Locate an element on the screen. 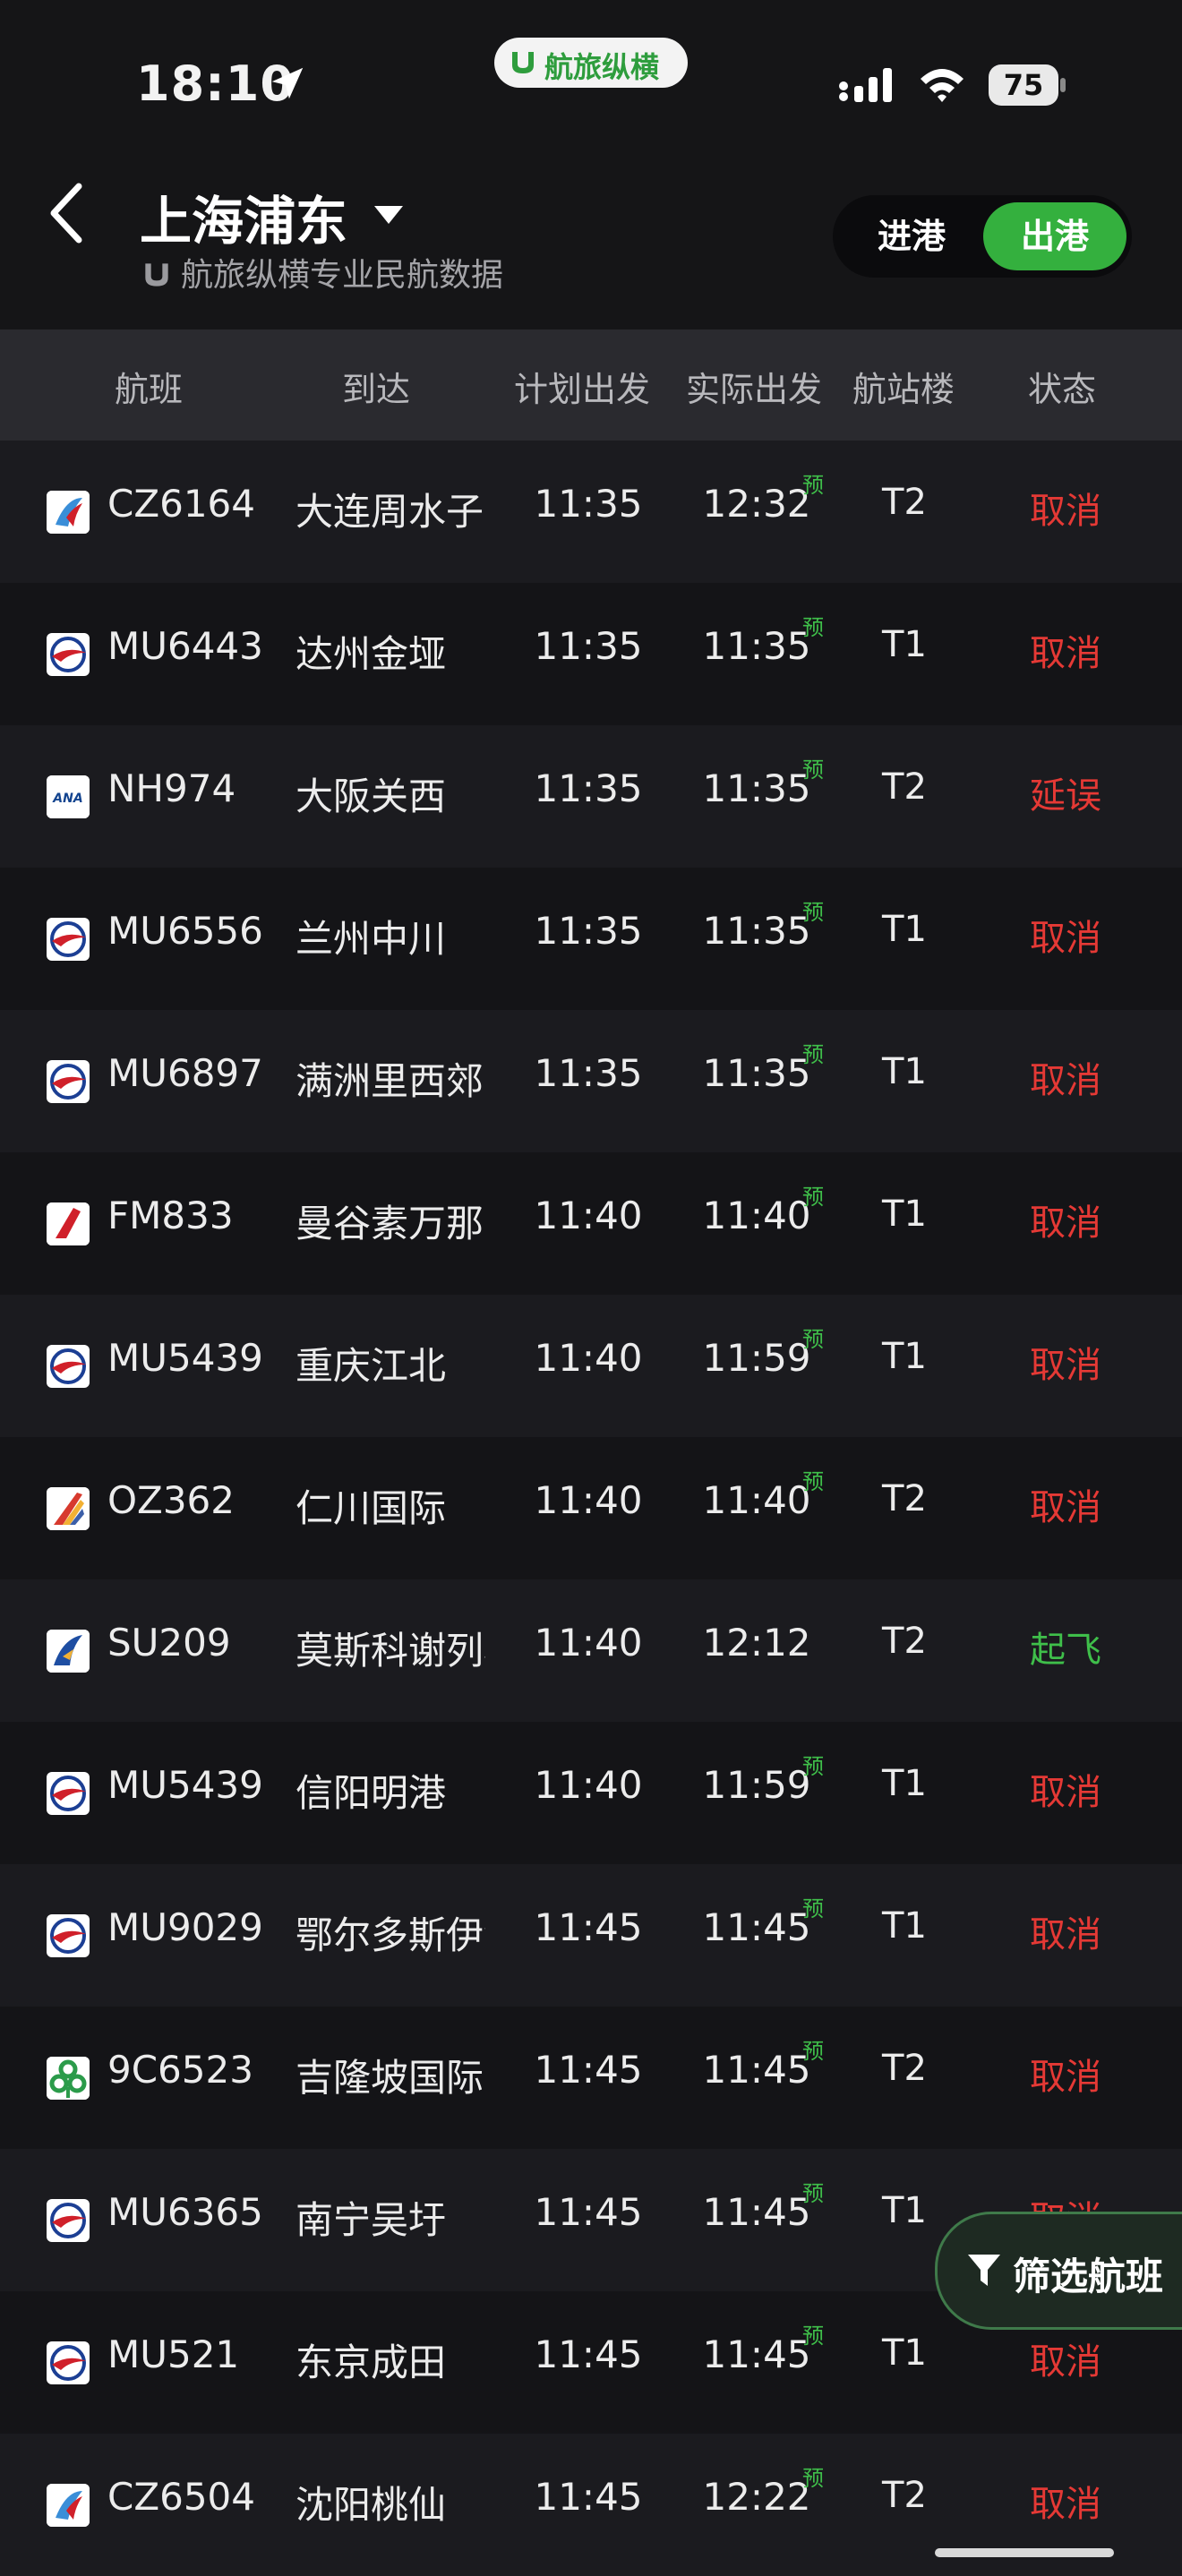  status-badge: 延误 is located at coordinates (1066, 796).